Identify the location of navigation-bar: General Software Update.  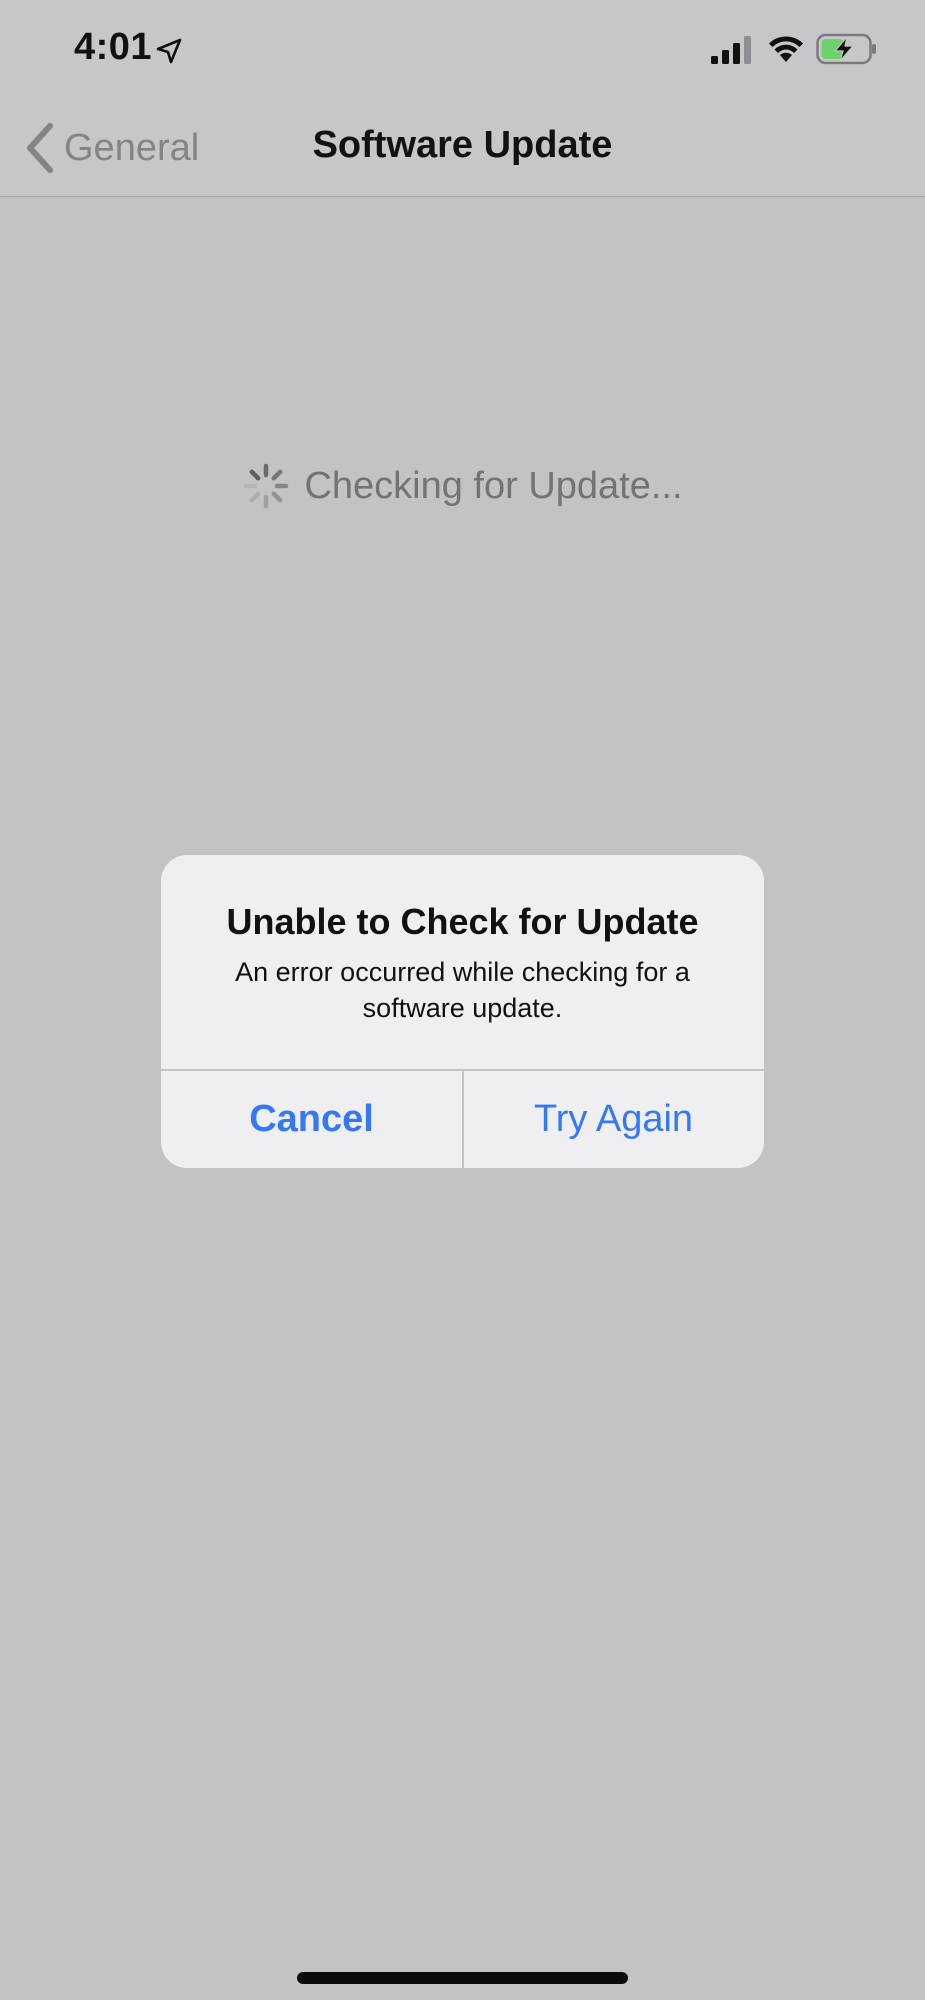
(462, 148).